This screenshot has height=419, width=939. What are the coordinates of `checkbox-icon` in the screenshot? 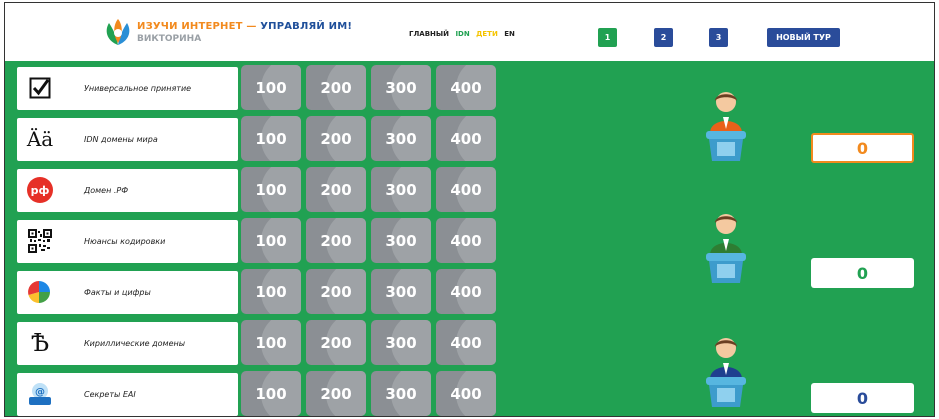 It's located at (40, 88).